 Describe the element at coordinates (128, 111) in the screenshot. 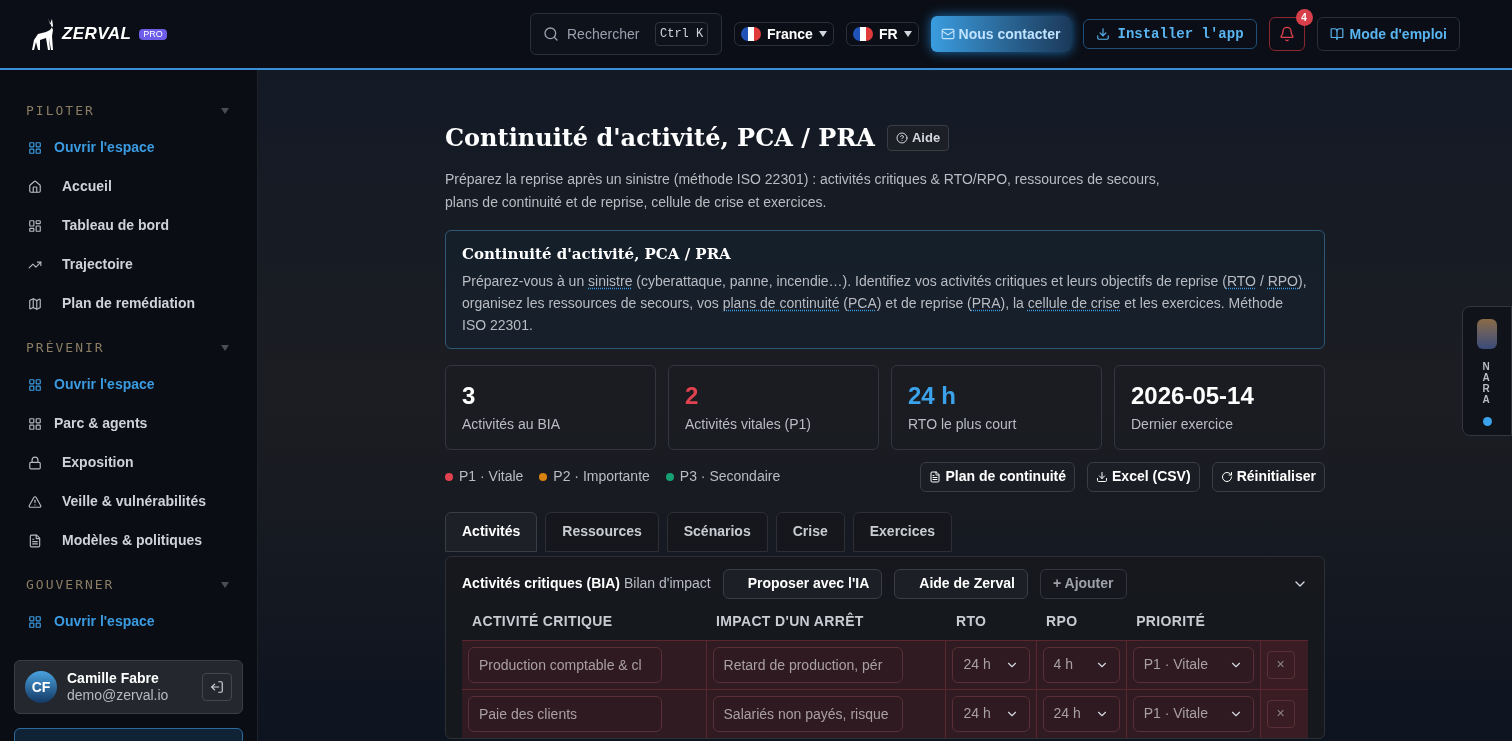

I see `section-header: PILOTER` at that location.